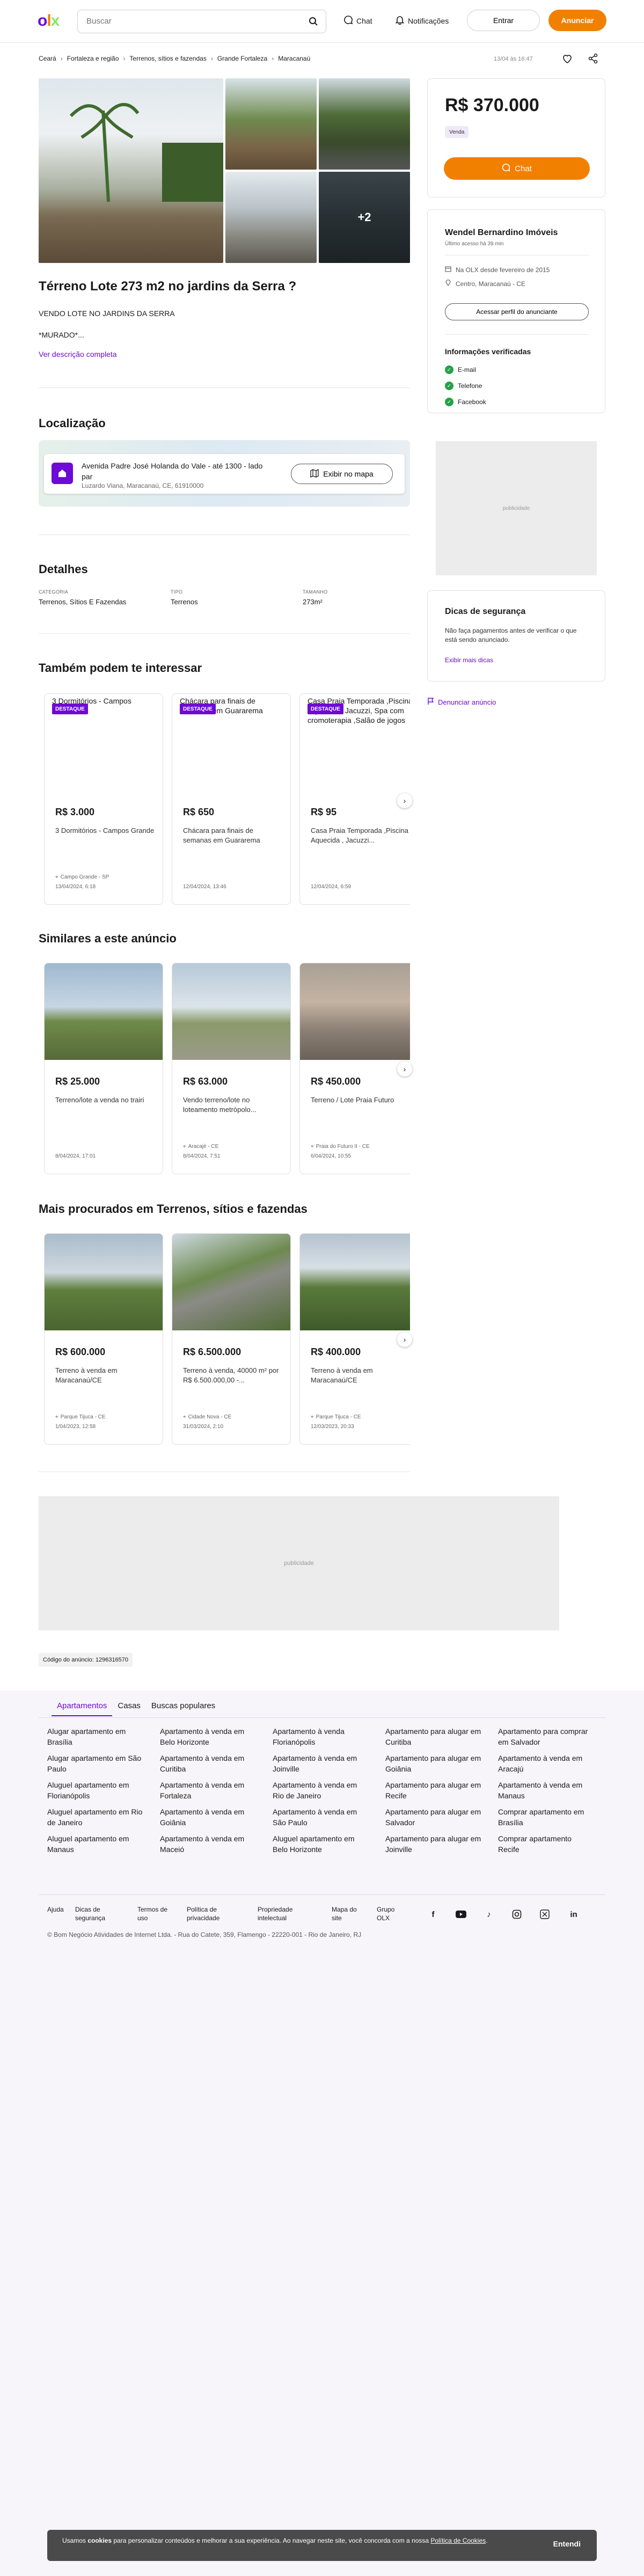 The width and height of the screenshot is (644, 2576). What do you see at coordinates (357, 20) in the screenshot?
I see `chat-link: Chat` at bounding box center [357, 20].